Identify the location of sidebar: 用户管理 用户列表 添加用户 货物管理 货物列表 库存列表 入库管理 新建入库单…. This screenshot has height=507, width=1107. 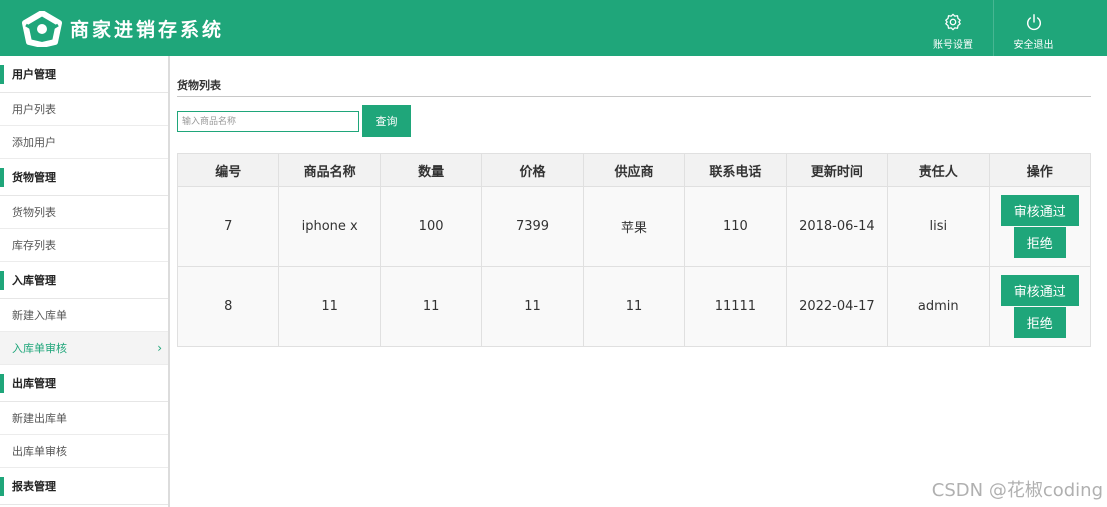
(85, 281).